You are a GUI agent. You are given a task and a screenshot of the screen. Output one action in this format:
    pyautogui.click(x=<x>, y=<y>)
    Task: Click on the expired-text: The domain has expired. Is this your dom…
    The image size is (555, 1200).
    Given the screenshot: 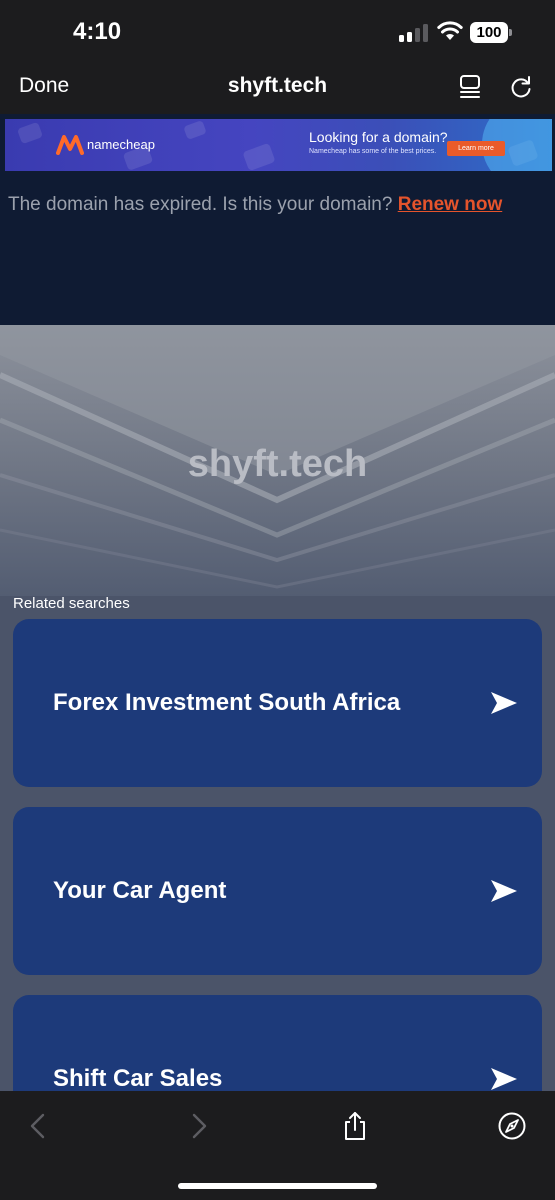 What is the action you would take?
    pyautogui.click(x=200, y=204)
    